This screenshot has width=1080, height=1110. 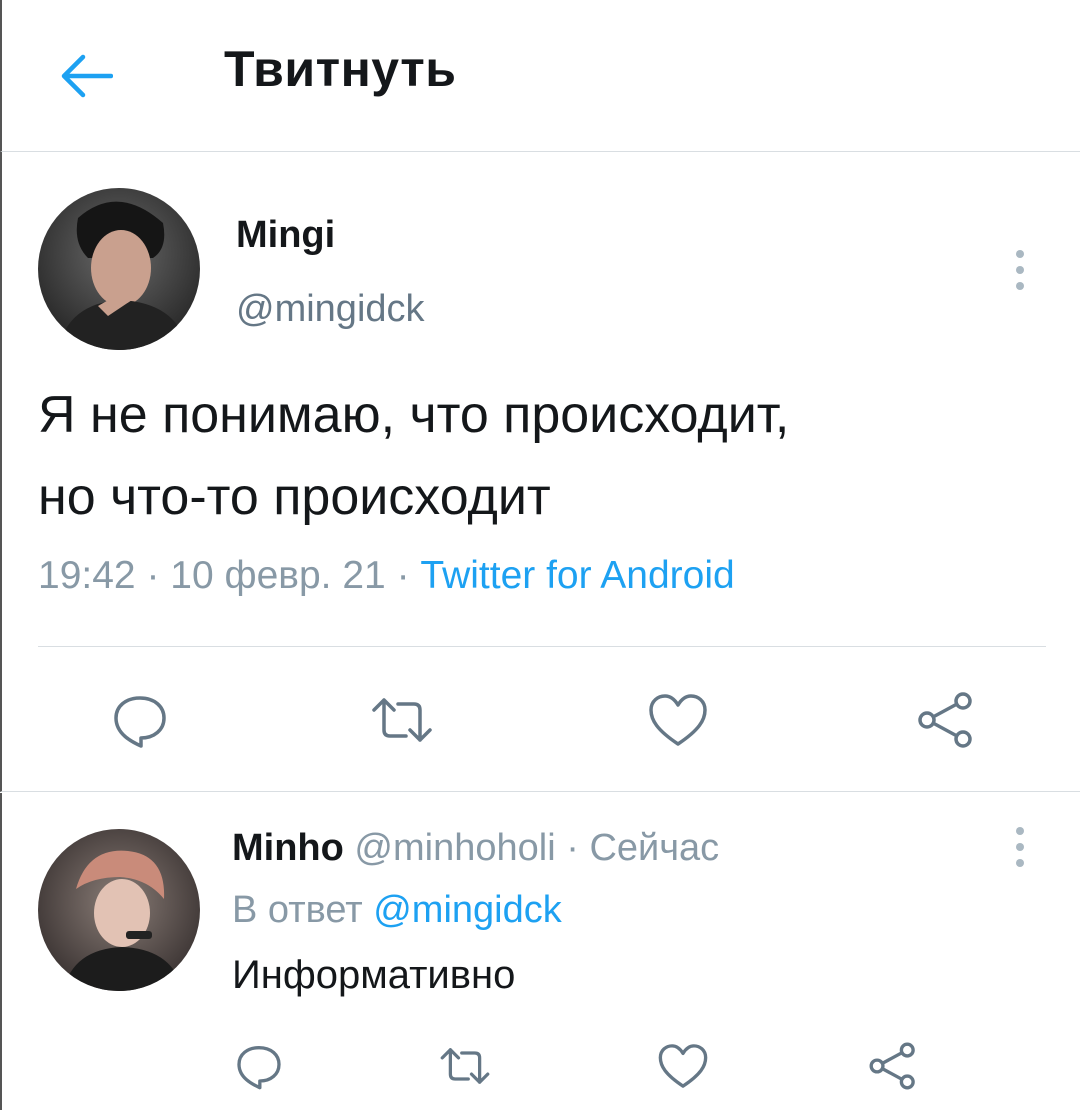 I want to click on tweet-time: 19:42, so click(x=87, y=575).